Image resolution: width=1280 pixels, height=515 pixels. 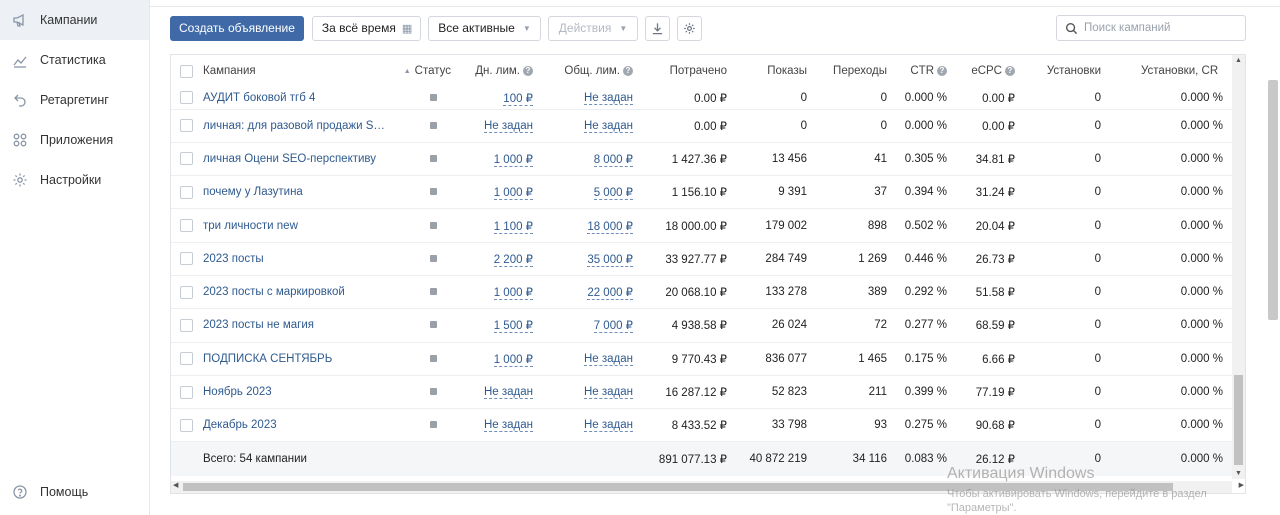 What do you see at coordinates (296, 159) in the screenshot?
I see `campaign-name: личная Оцени SEO-перспективу` at bounding box center [296, 159].